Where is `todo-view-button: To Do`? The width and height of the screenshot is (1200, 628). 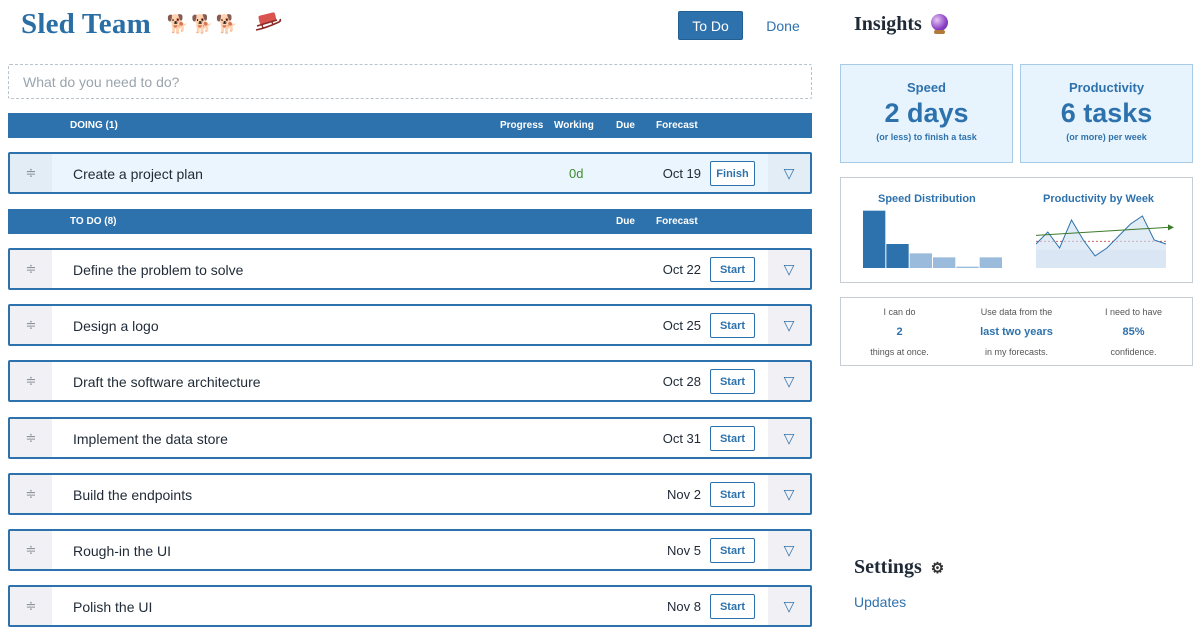
todo-view-button: To Do is located at coordinates (710, 25).